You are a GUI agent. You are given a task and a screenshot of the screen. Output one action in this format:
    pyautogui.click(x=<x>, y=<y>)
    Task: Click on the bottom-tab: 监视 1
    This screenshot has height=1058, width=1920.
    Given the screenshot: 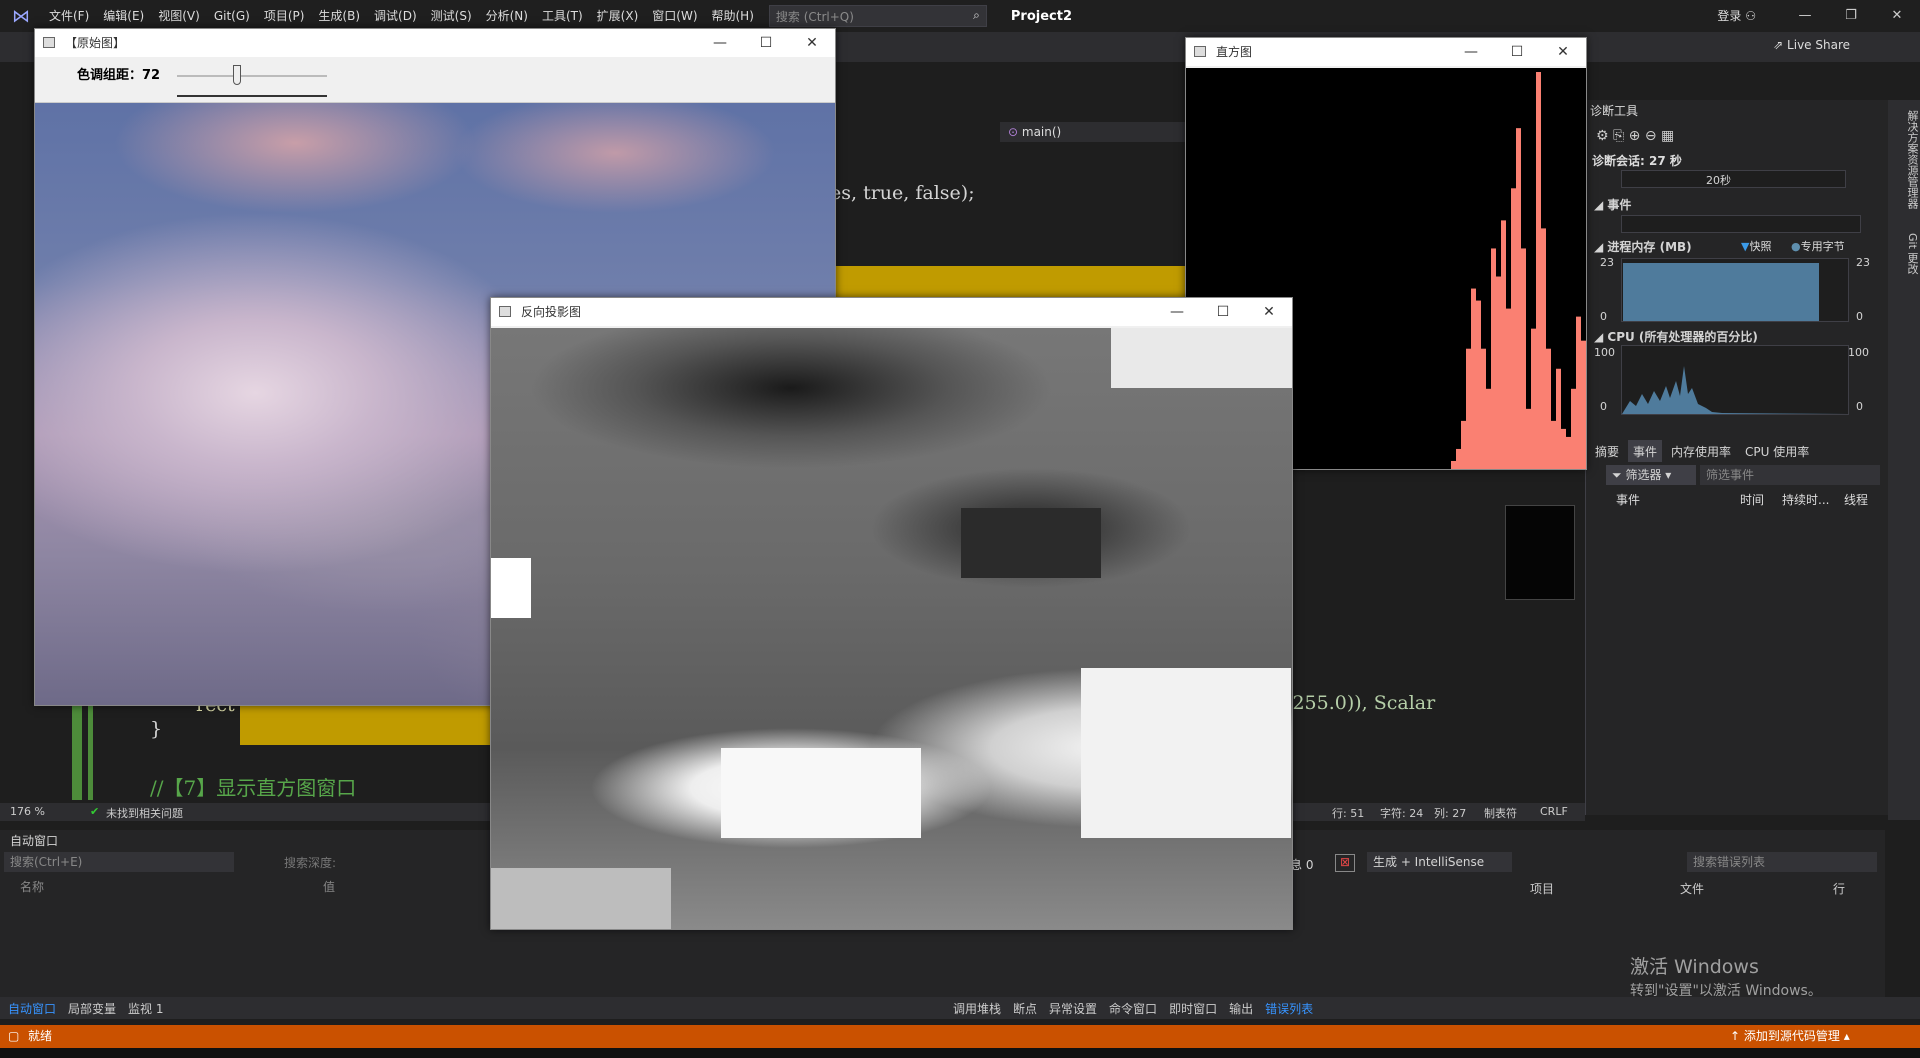 What is the action you would take?
    pyautogui.click(x=145, y=1008)
    